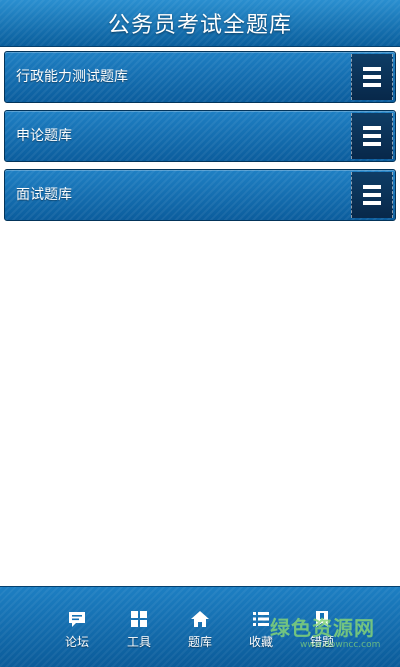  Describe the element at coordinates (322, 628) in the screenshot. I see `watermark-text: 绿色资源网` at that location.